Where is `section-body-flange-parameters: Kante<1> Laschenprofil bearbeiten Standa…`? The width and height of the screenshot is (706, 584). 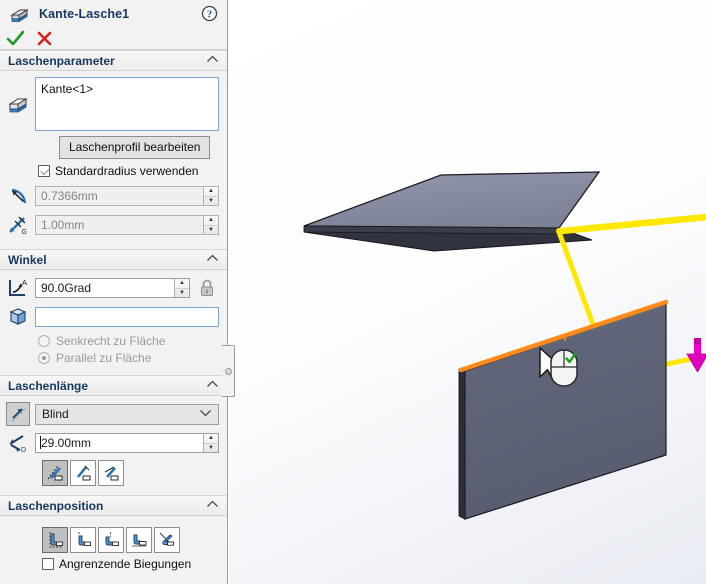
section-body-flange-parameters: Kante<1> Laschenprofil bearbeiten Standa… is located at coordinates (113, 160).